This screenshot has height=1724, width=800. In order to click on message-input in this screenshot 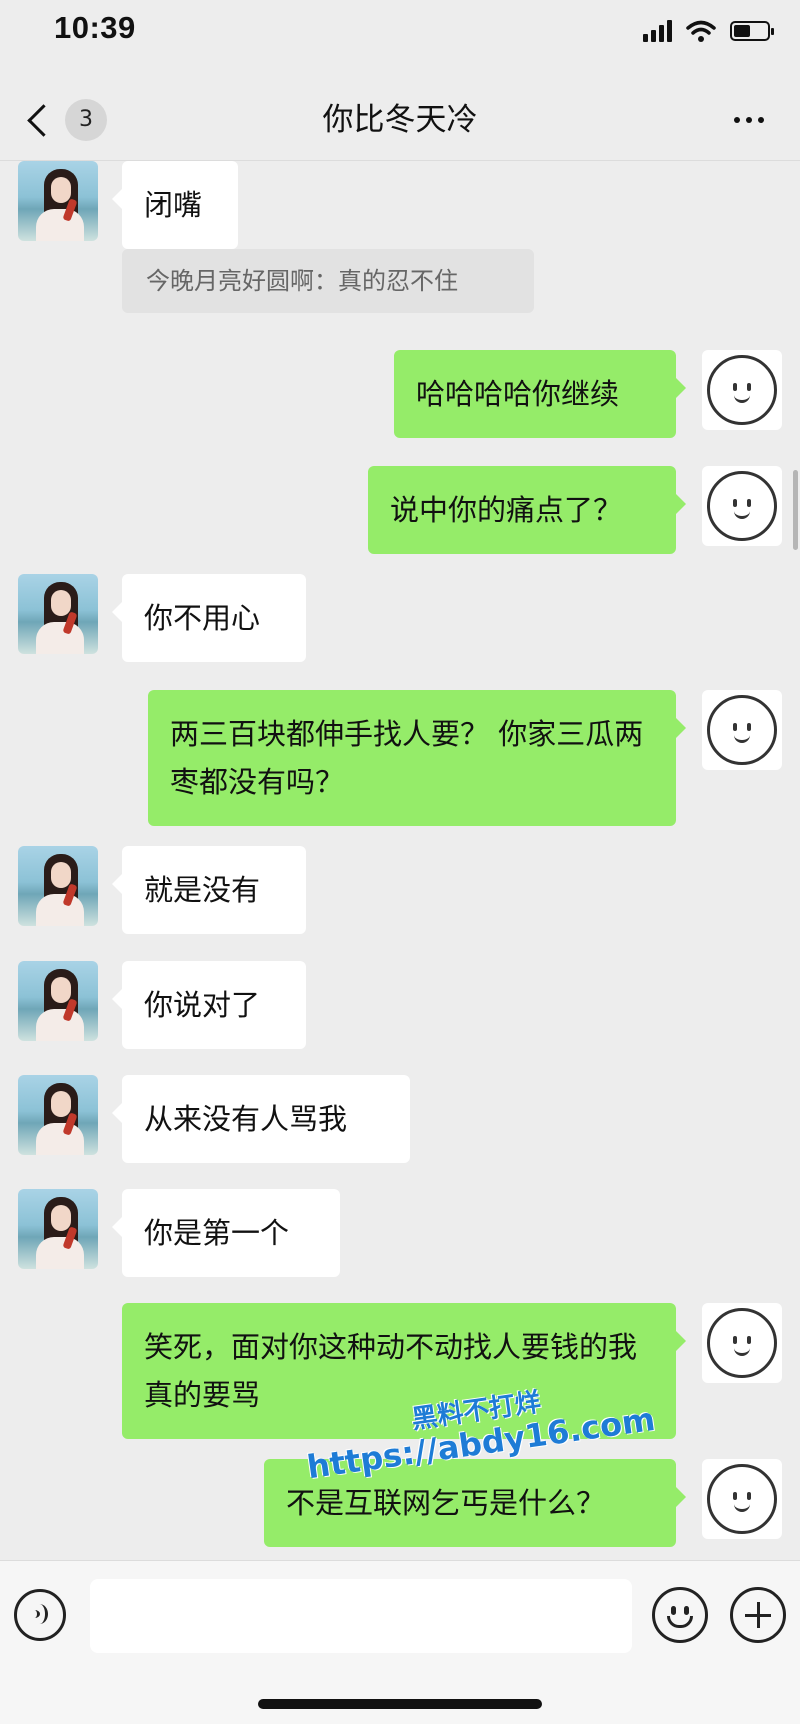, I will do `click(361, 1616)`.